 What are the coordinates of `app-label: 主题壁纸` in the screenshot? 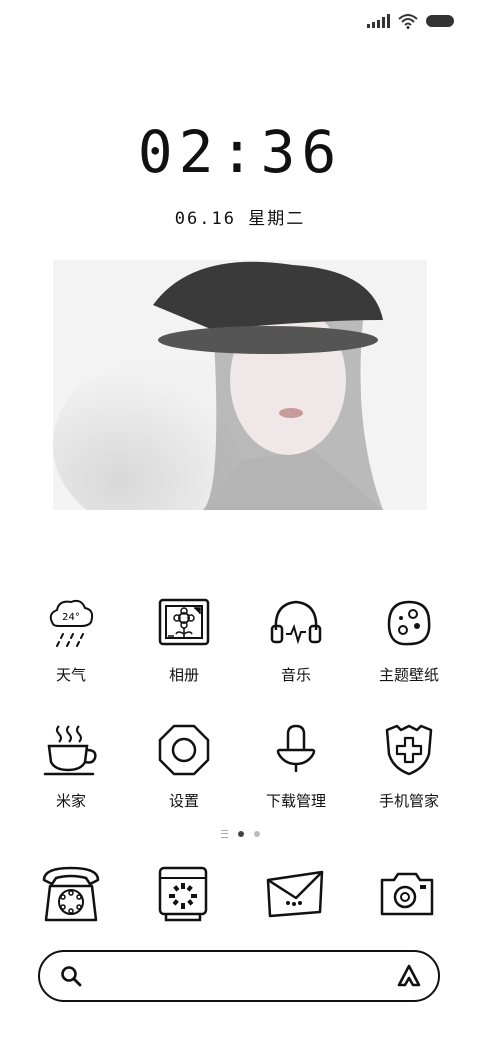 It's located at (408, 675).